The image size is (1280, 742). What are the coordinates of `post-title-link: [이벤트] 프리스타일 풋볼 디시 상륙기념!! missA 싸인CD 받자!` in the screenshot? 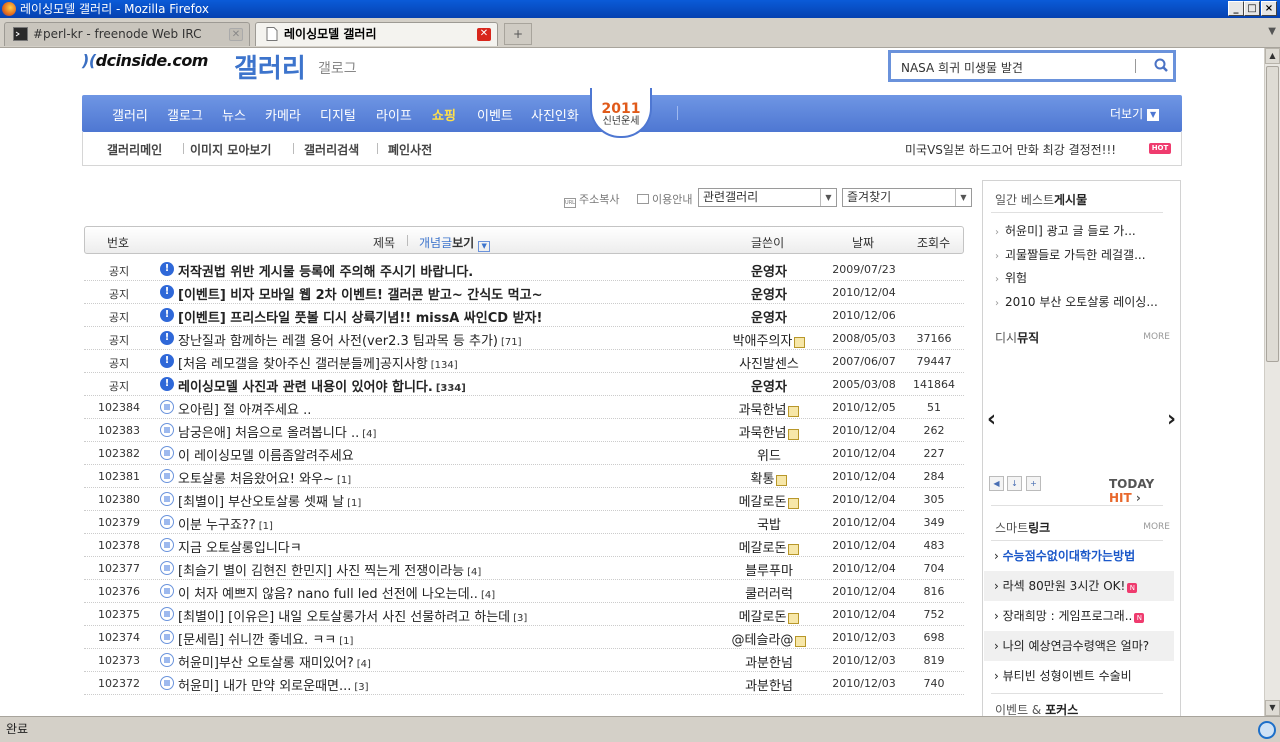 It's located at (360, 316).